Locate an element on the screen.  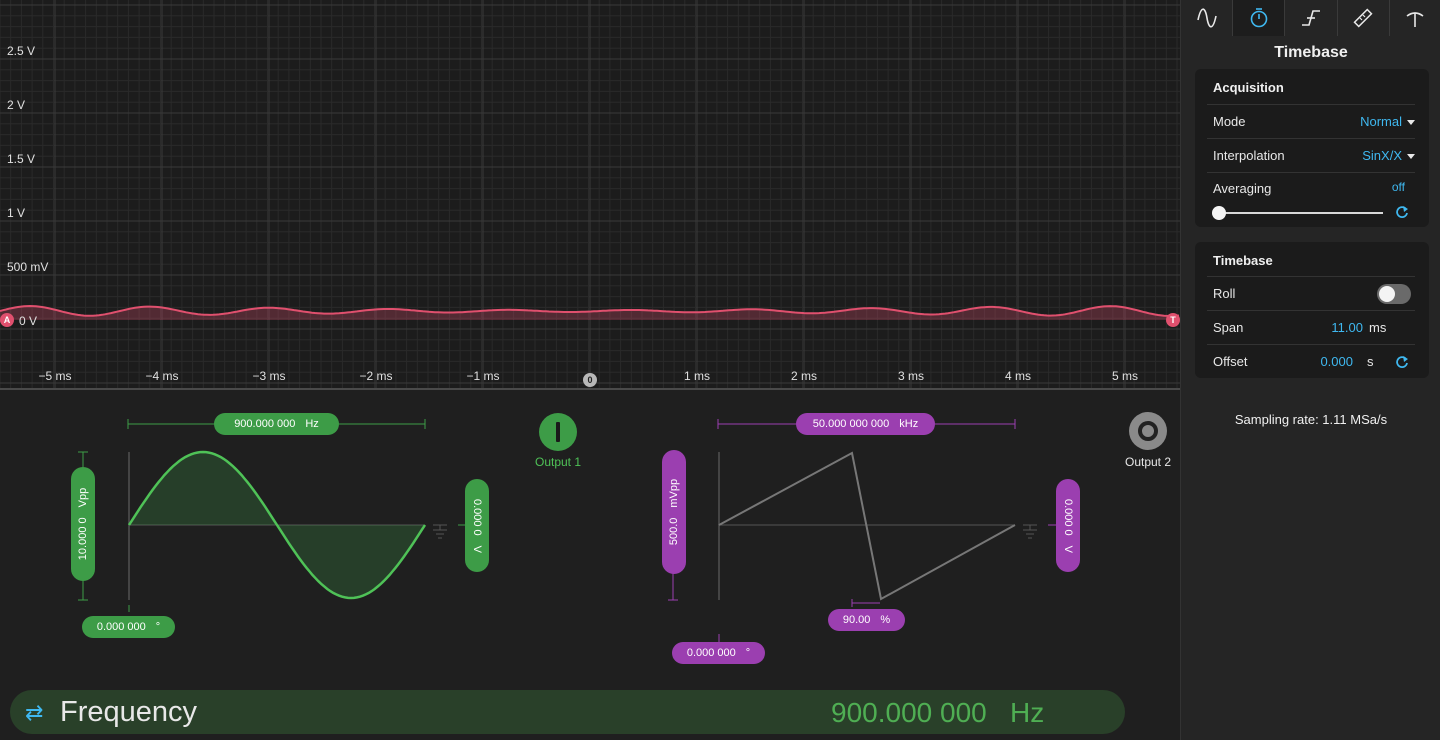
interpolation-row: Interpolation SinX/X is located at coordinates (1311, 155).